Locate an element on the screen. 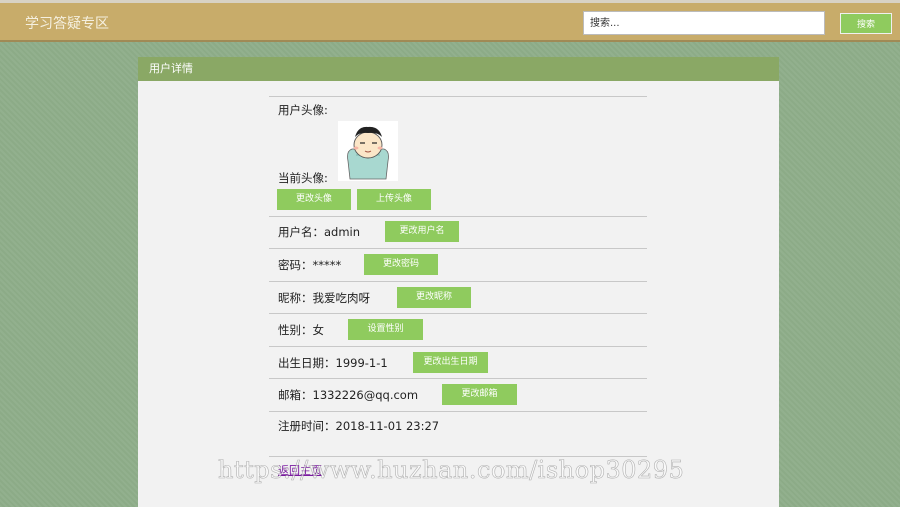  change-birthday-button: 更改出生日期 is located at coordinates (450, 362).